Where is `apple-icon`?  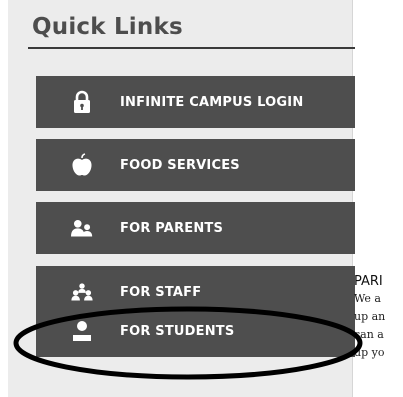
apple-icon is located at coordinates (82, 164).